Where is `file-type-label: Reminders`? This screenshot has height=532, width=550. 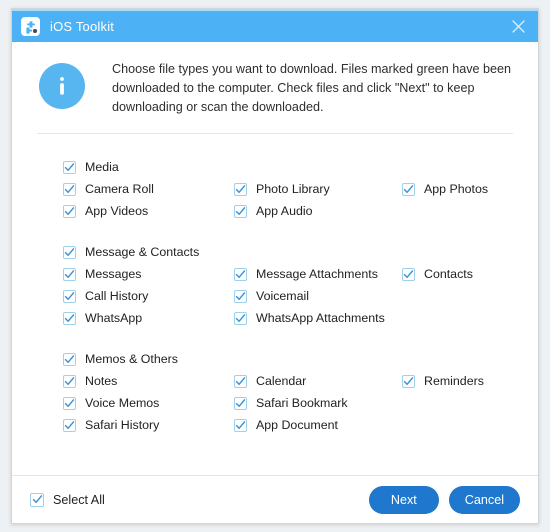
file-type-label: Reminders is located at coordinates (454, 381).